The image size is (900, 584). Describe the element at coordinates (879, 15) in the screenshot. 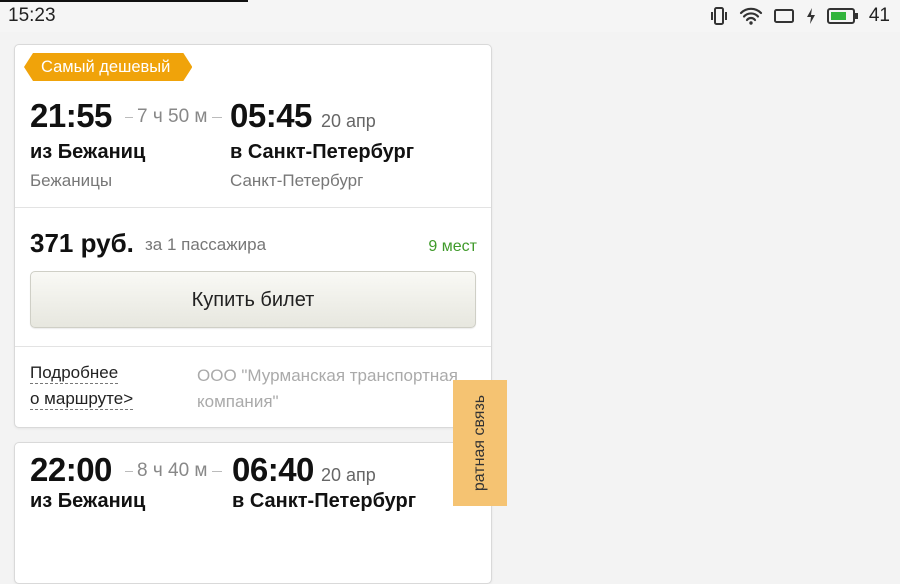

I see `battery-level: 41` at that location.